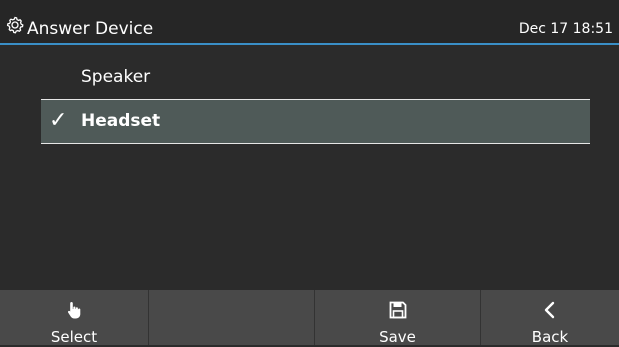  Describe the element at coordinates (397, 337) in the screenshot. I see `save-label: Save` at that location.